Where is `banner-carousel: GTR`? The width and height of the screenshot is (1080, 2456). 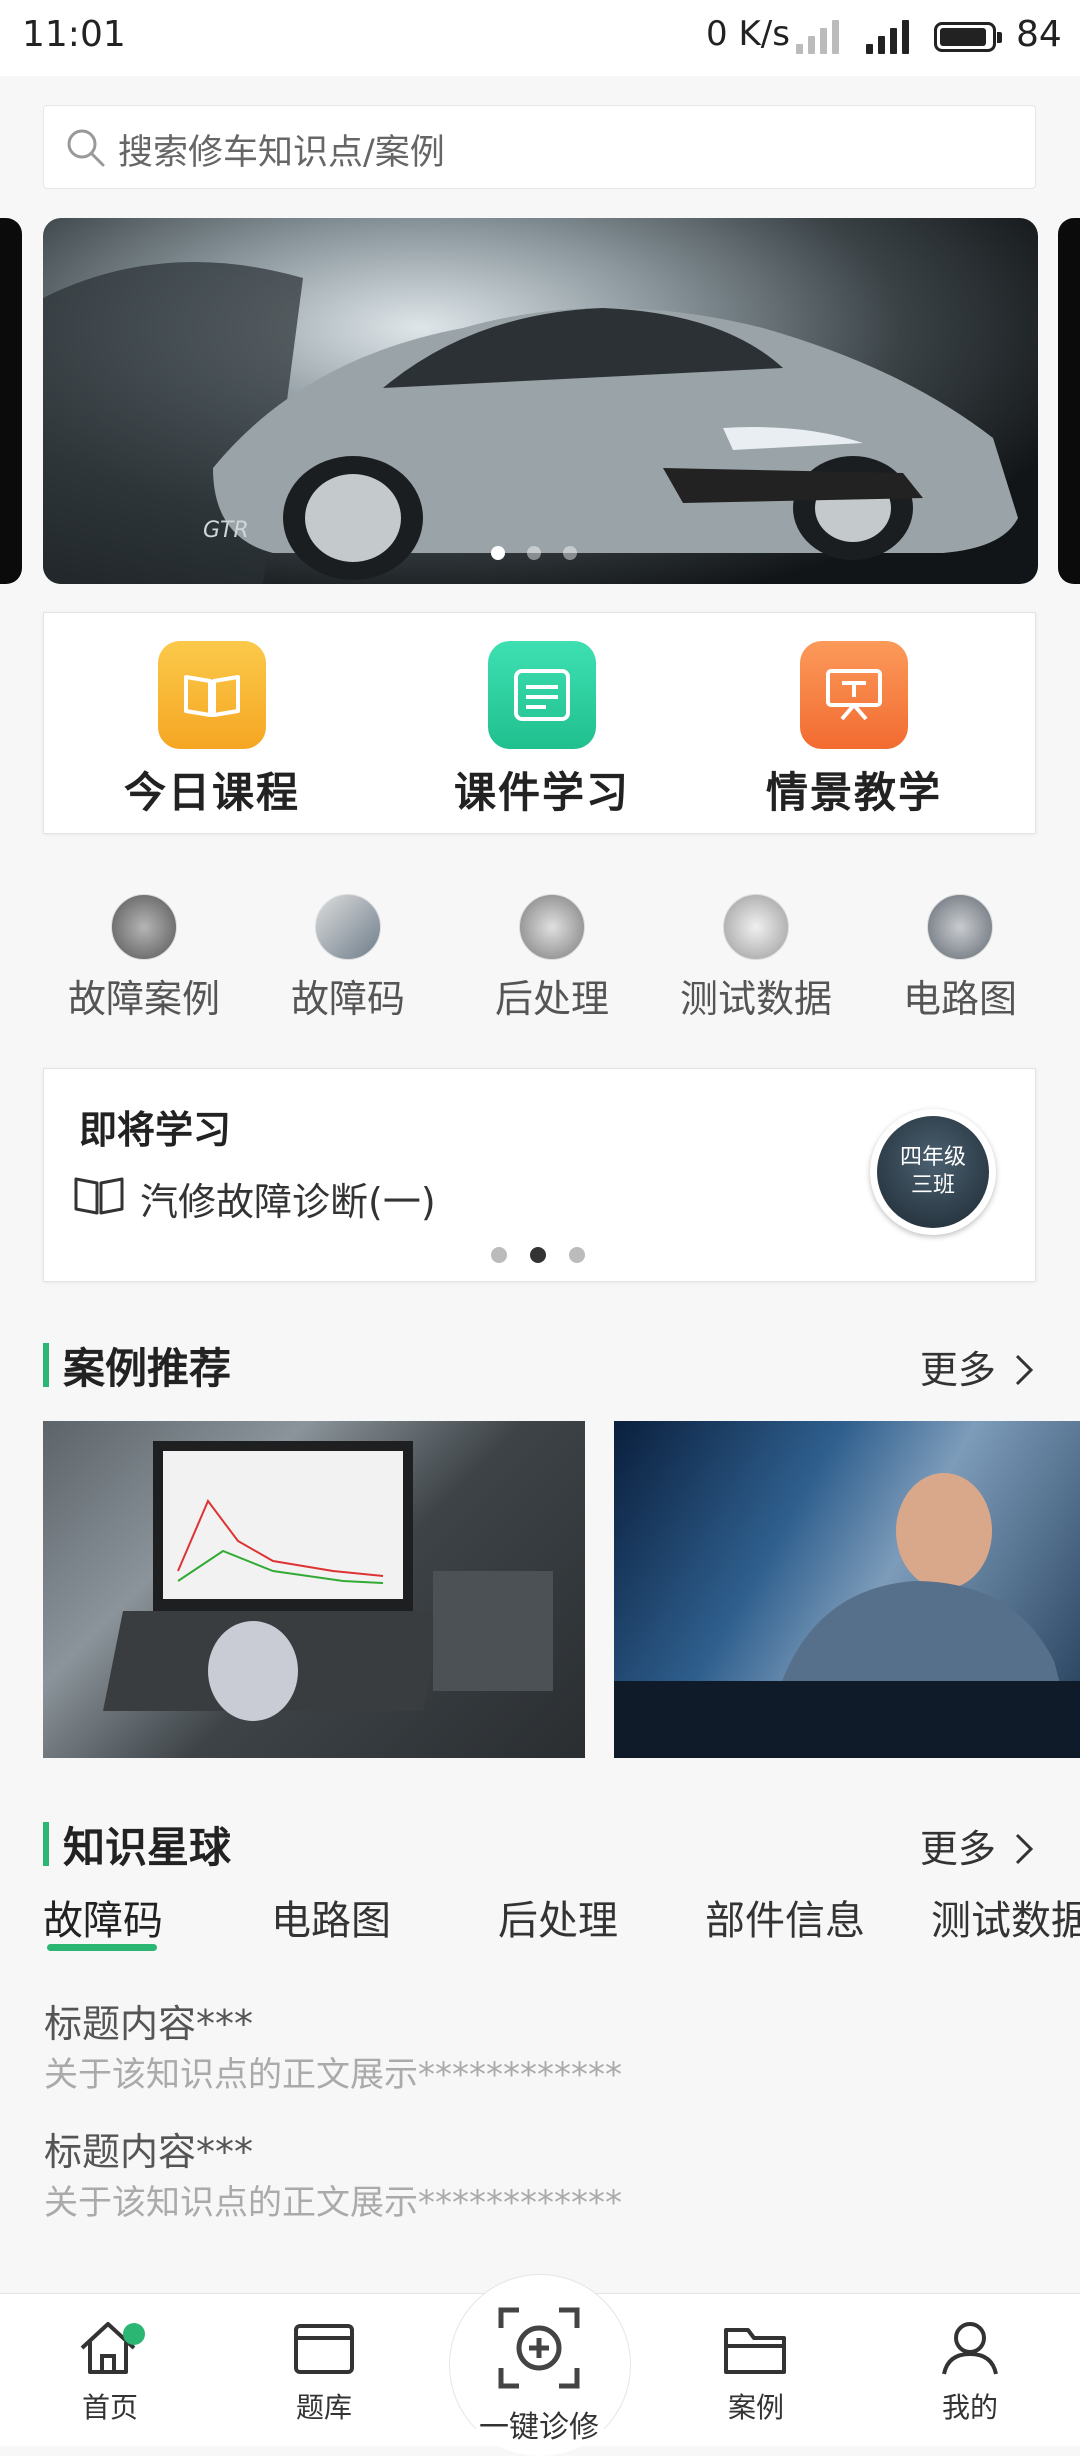 banner-carousel: GTR is located at coordinates (540, 401).